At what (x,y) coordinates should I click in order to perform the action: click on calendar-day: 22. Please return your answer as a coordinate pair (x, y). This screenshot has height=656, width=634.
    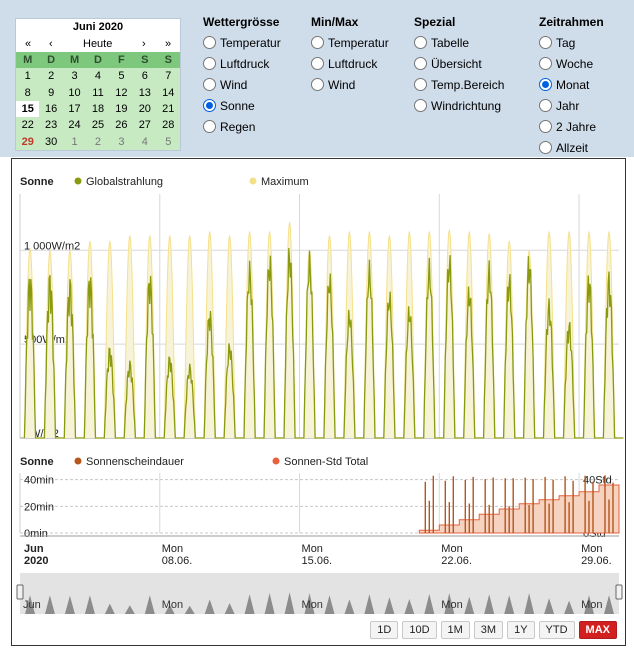
    Looking at the image, I should click on (28, 125).